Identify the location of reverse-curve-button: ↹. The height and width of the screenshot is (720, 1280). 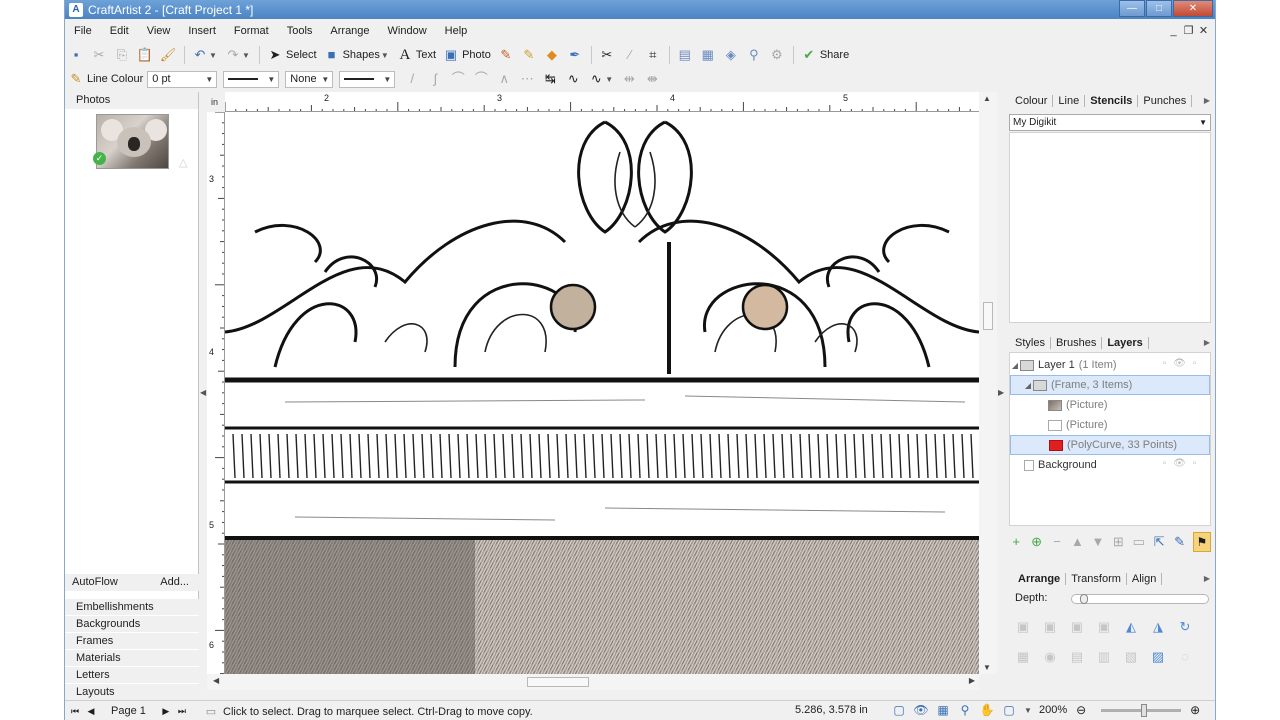
(550, 79).